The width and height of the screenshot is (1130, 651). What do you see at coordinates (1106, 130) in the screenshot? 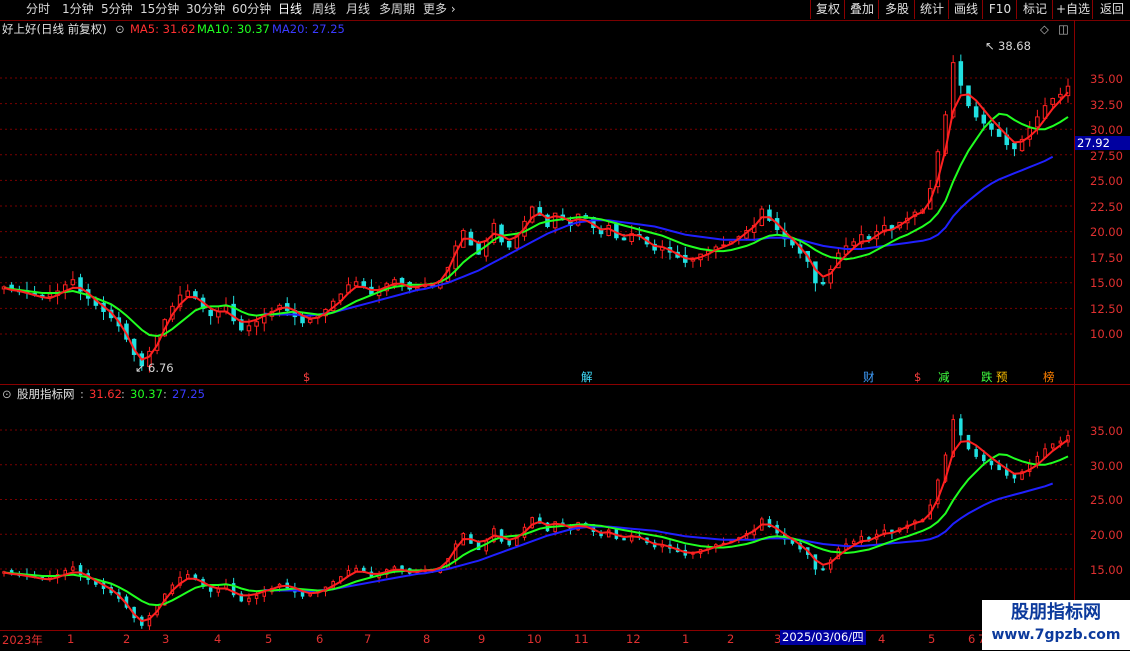
I see `y-tick: 30.00` at bounding box center [1106, 130].